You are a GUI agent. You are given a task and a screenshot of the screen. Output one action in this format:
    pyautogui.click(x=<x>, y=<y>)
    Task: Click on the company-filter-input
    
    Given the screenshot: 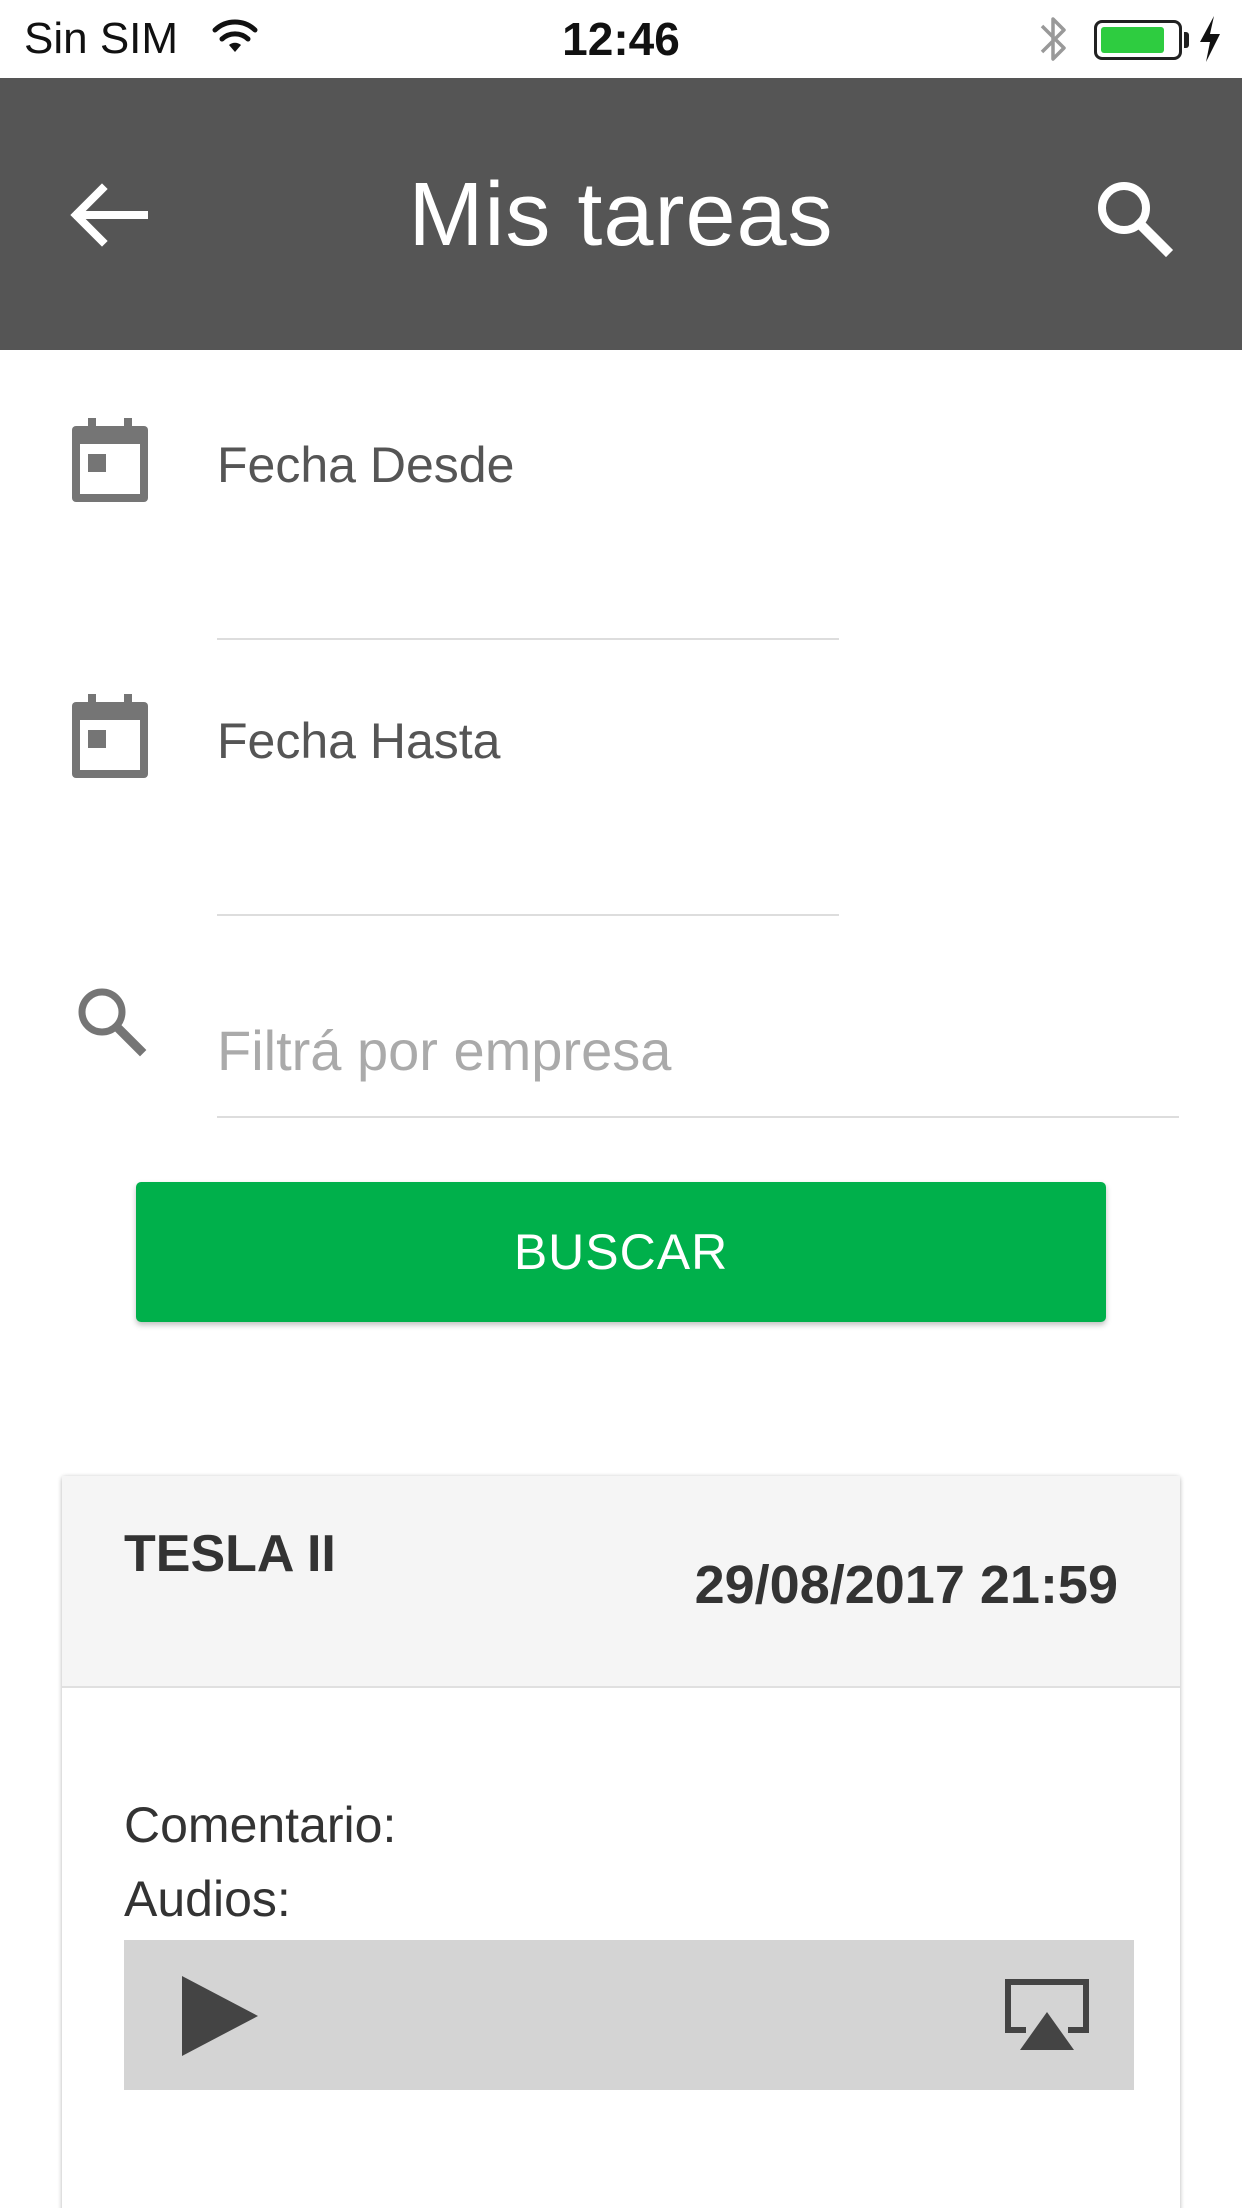 What is the action you would take?
    pyautogui.click(x=697, y=1050)
    